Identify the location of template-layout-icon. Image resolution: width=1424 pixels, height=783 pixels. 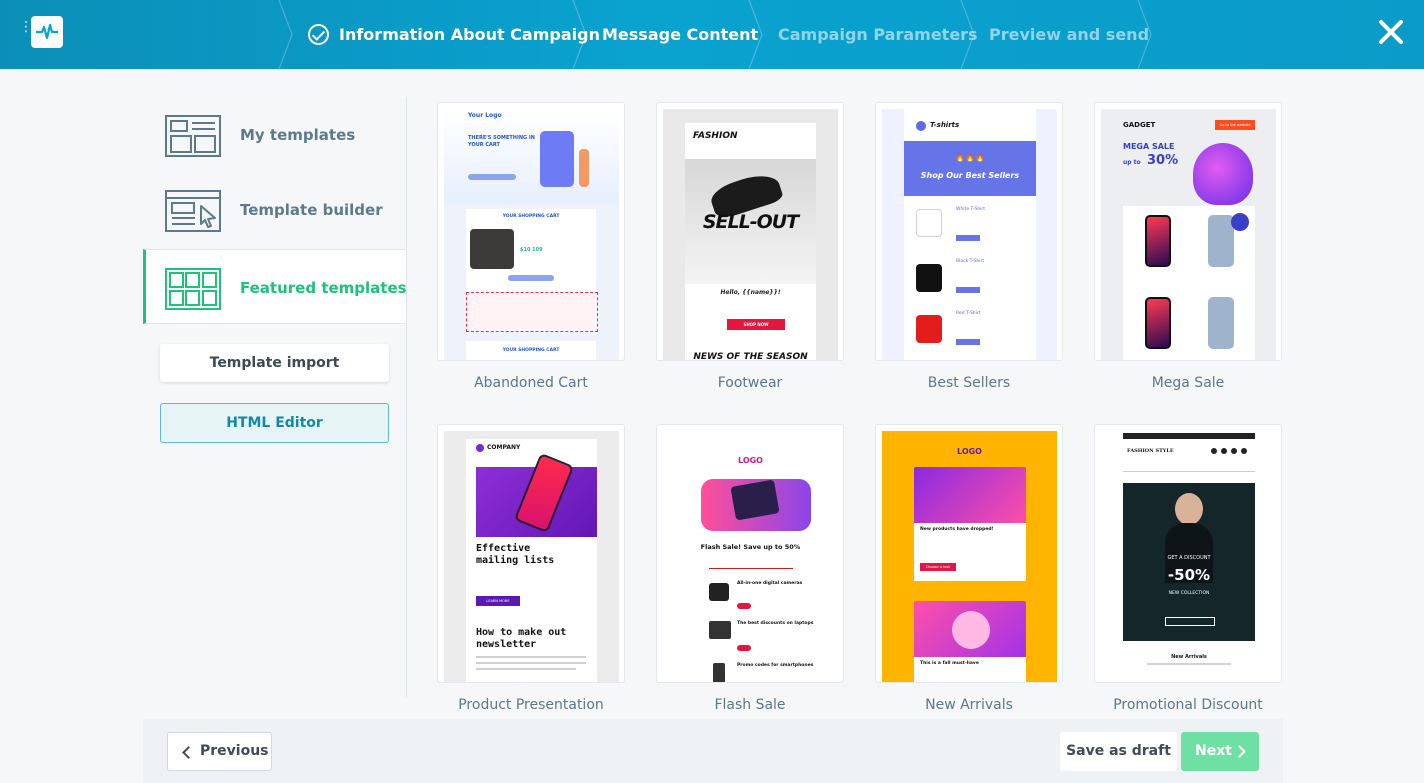
(193, 136).